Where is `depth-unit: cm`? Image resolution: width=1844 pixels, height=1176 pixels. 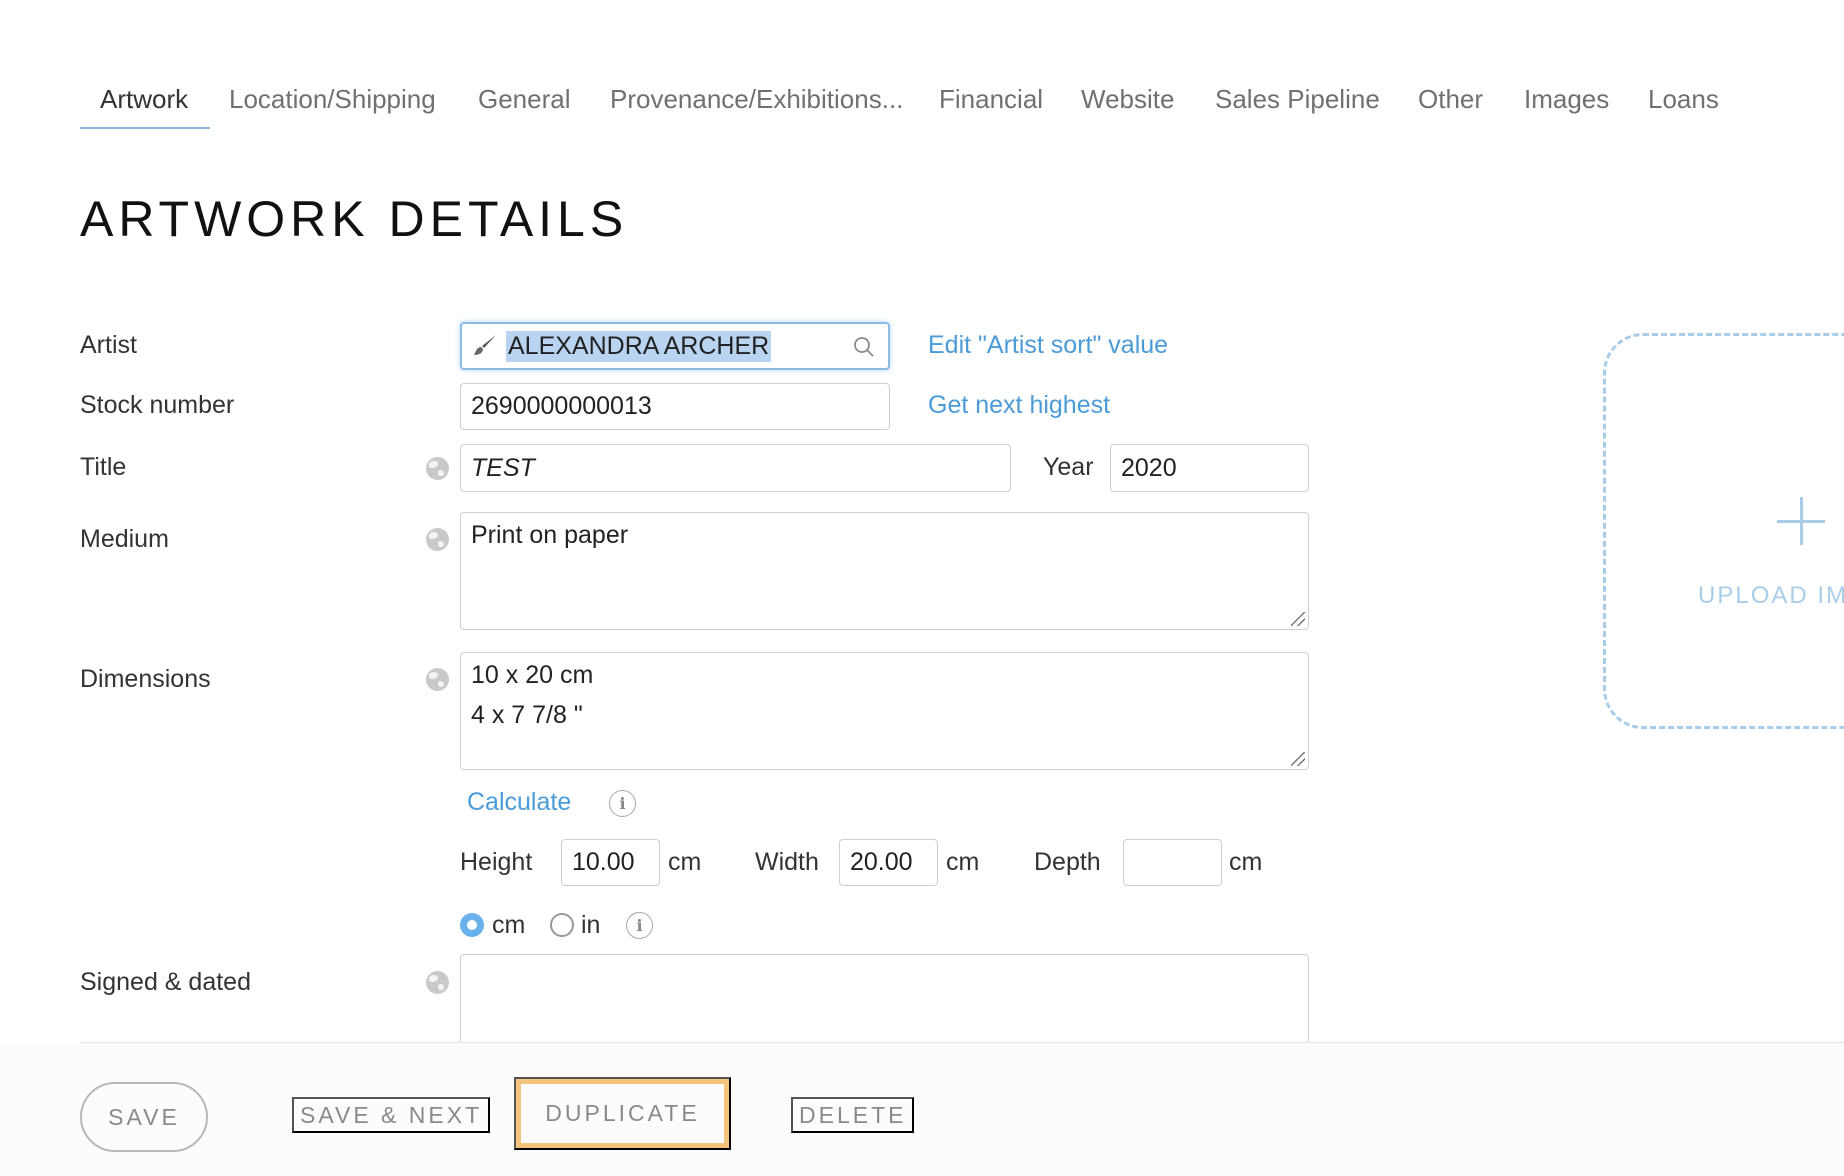 depth-unit: cm is located at coordinates (1246, 862).